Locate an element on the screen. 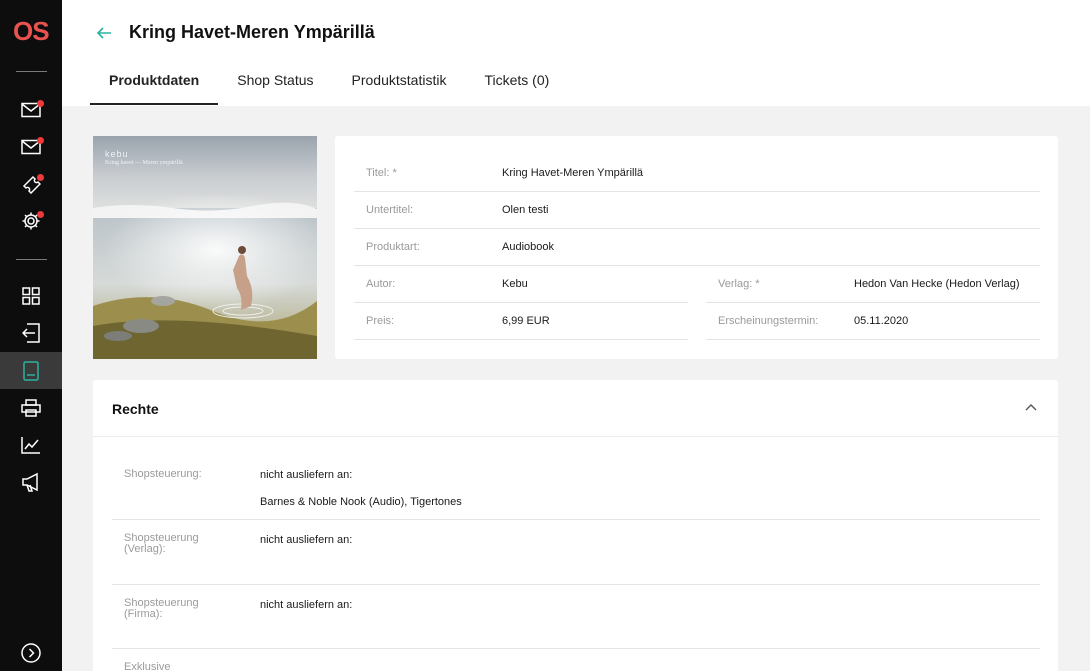 Image resolution: width=1090 pixels, height=671 pixels. product-cover-image: kebu Kring havet — Meren ympärillä is located at coordinates (205, 247).